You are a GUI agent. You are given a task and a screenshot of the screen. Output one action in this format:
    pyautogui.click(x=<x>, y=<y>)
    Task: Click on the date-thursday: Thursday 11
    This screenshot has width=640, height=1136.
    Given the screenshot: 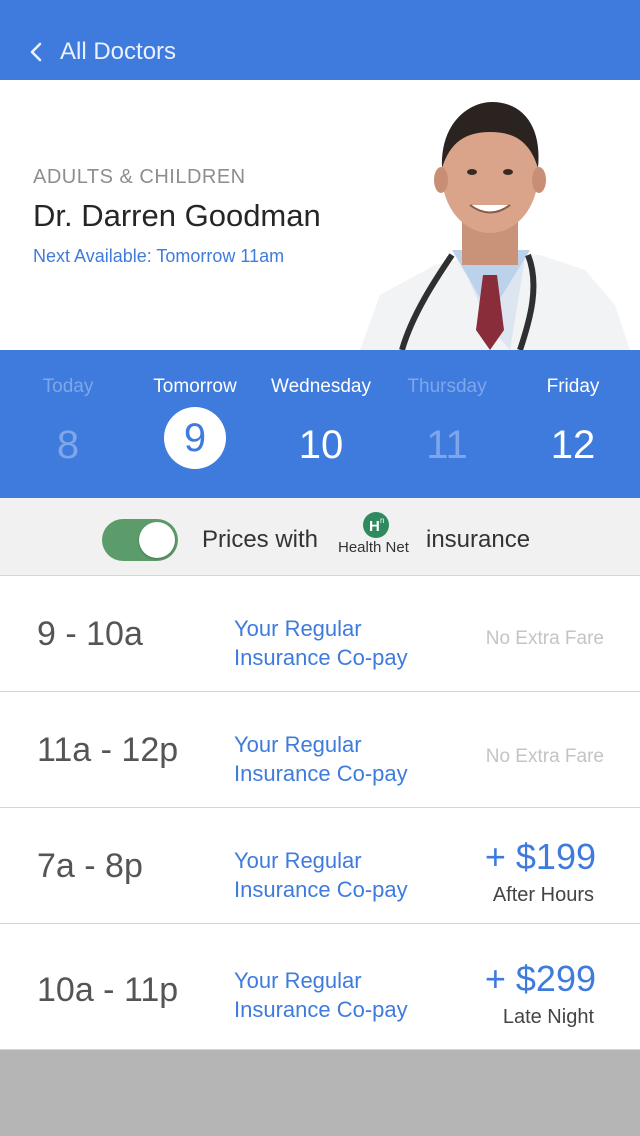 What is the action you would take?
    pyautogui.click(x=447, y=424)
    